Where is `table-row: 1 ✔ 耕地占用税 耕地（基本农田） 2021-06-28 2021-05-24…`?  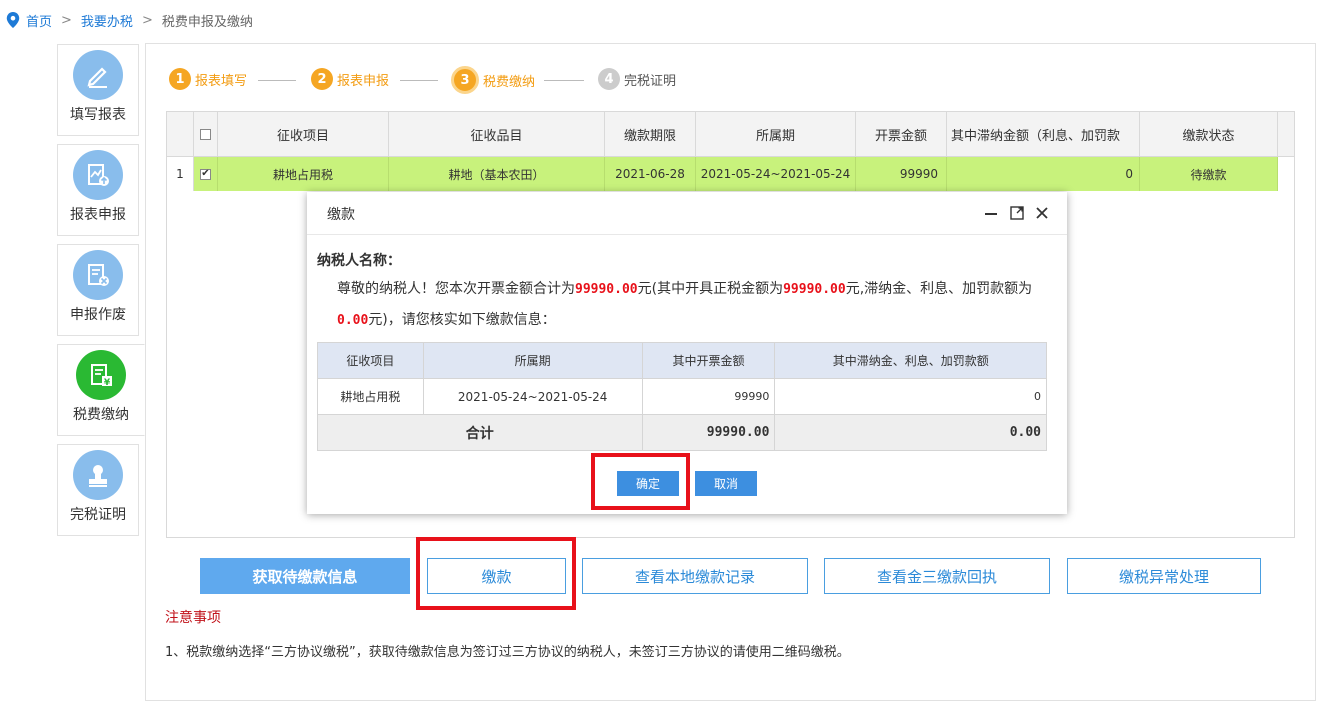
table-row: 1 ✔ 耕地占用税 耕地（基本农田） 2021-06-28 2021-05-24… is located at coordinates (730, 174).